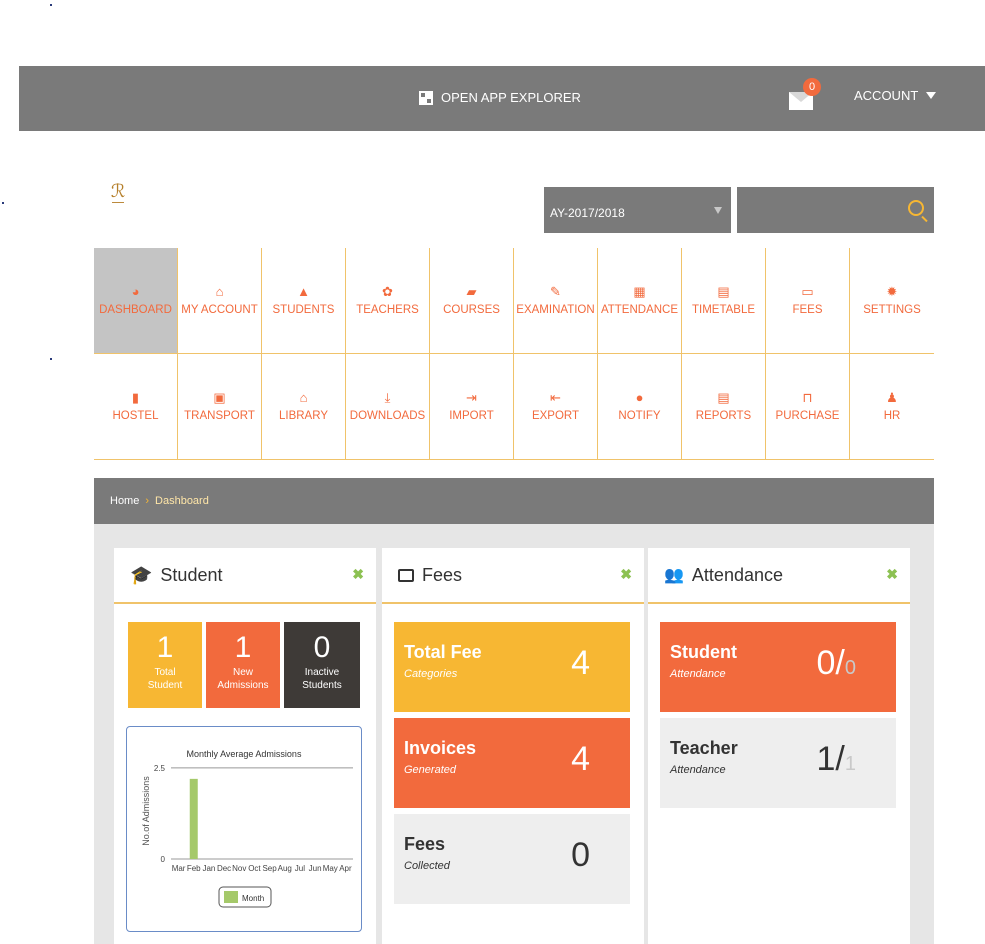  Describe the element at coordinates (387, 310) in the screenshot. I see `menu-item-label: TEACHERS` at that location.